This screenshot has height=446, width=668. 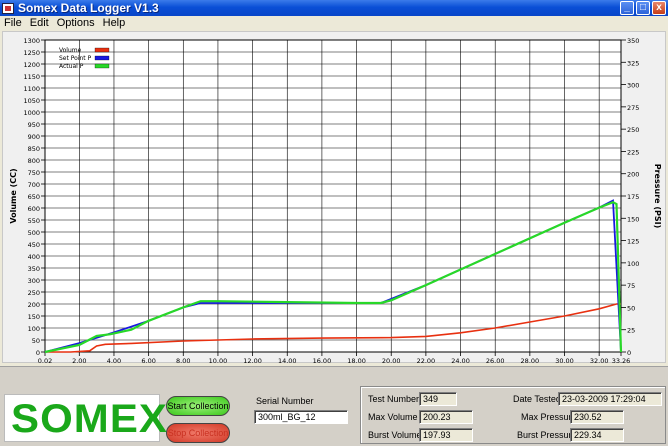 What do you see at coordinates (76, 23) in the screenshot?
I see `menu-options: Options` at bounding box center [76, 23].